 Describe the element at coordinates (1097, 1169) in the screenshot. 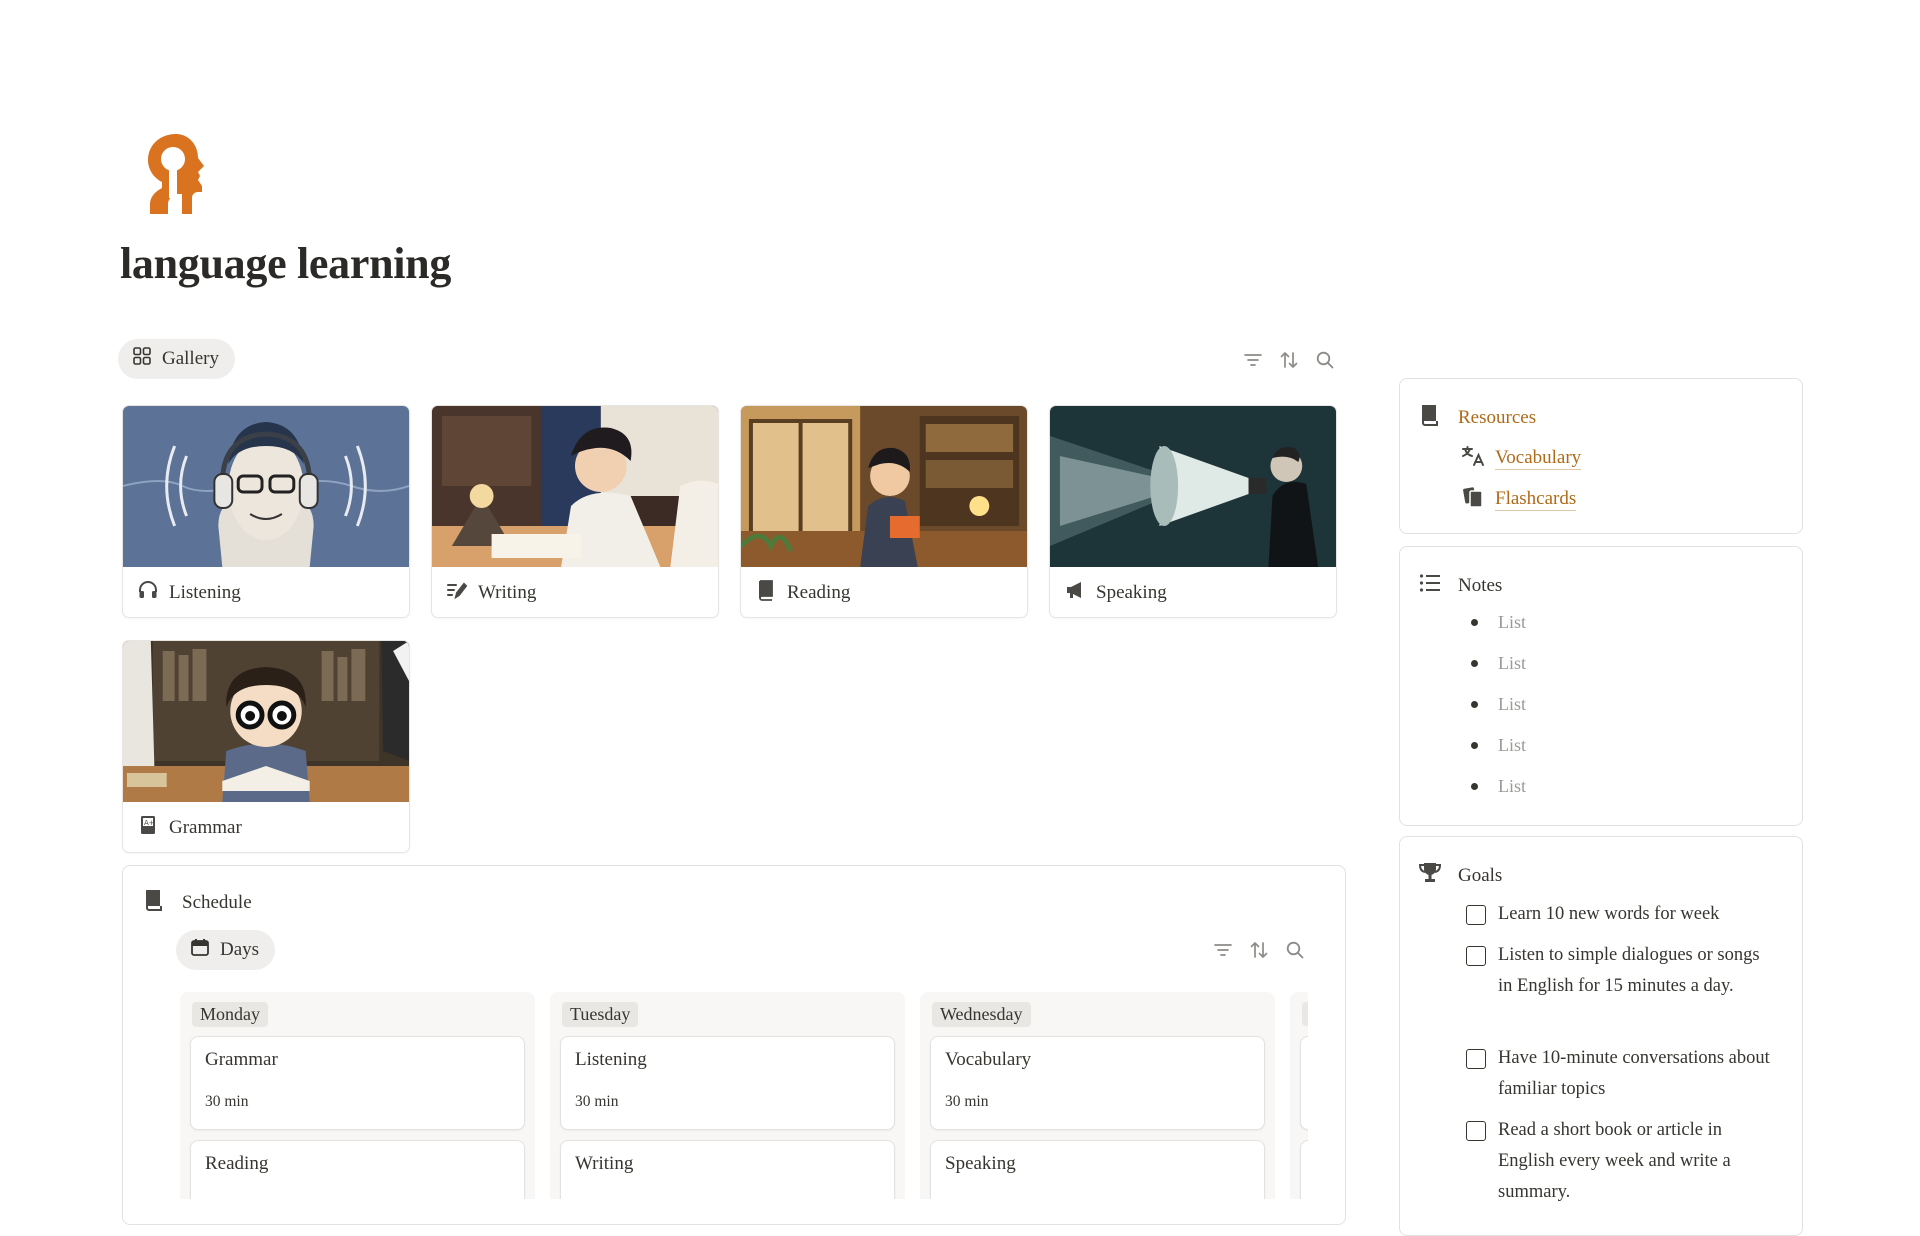

I see `task-card: Speaking` at that location.